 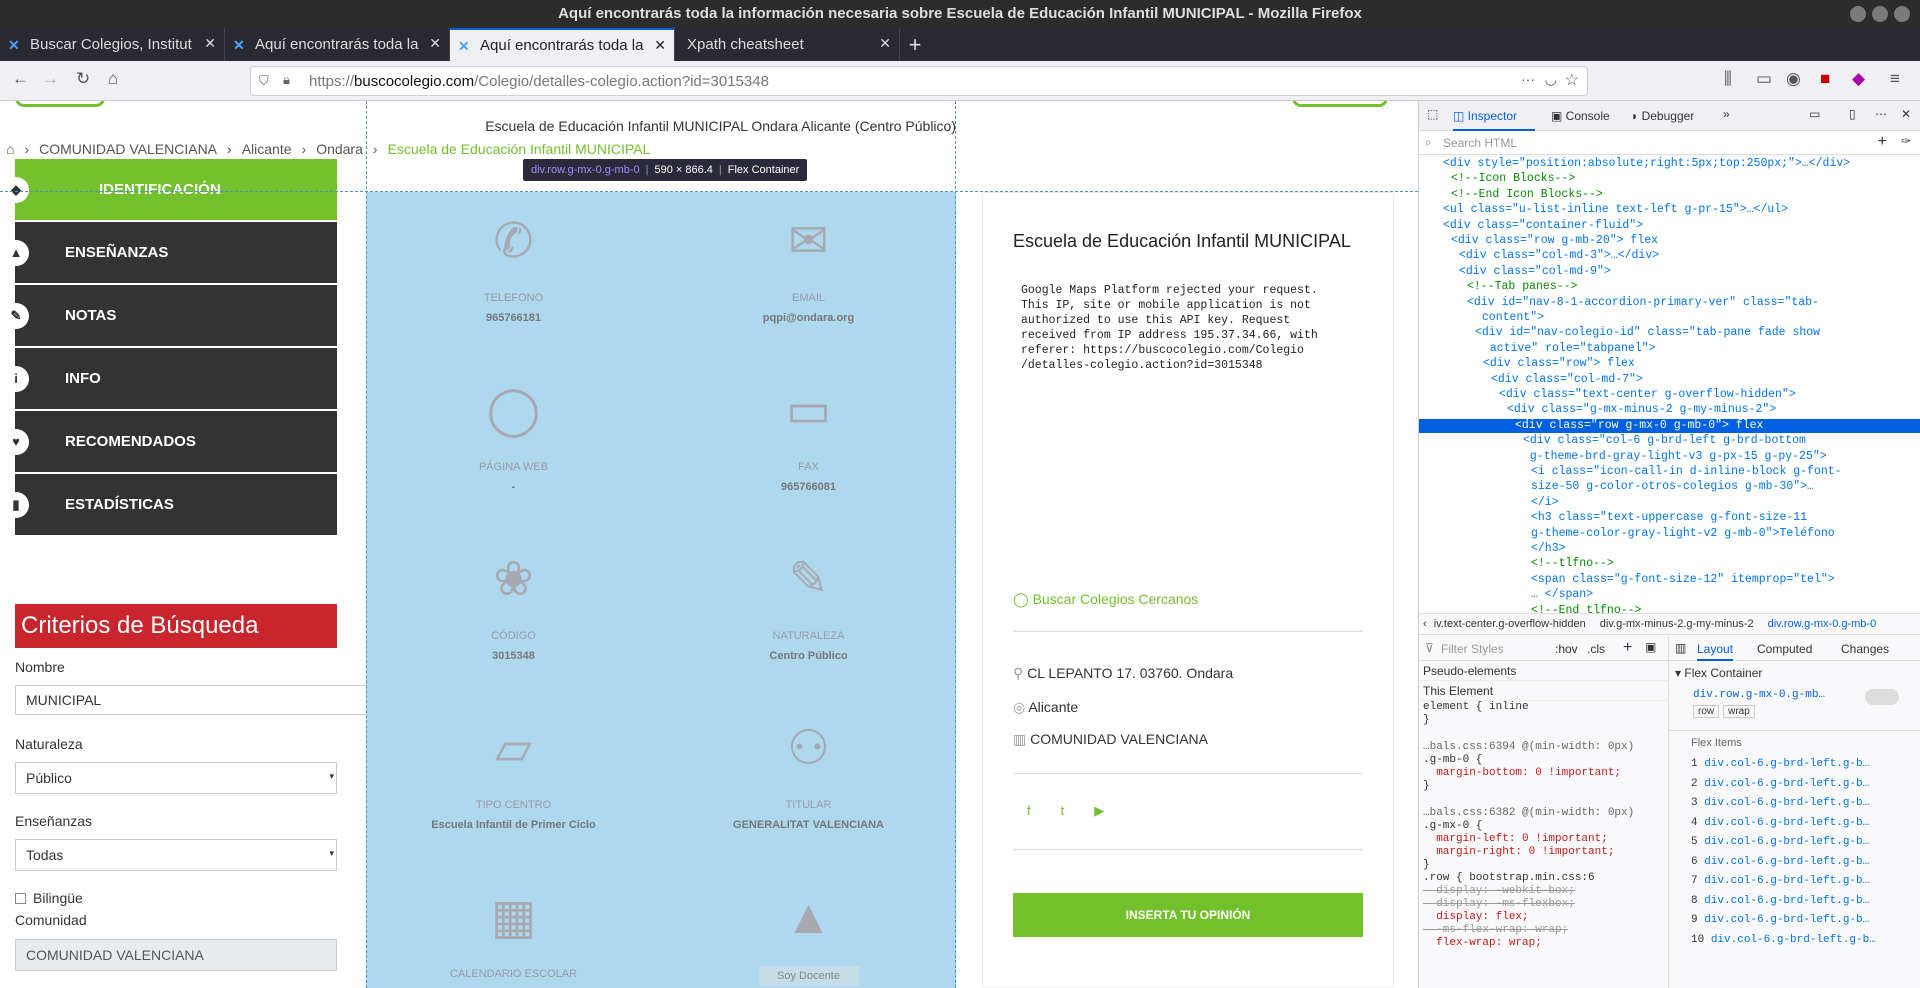 I want to click on sidebar-icon: ▭, so click(x=1764, y=79).